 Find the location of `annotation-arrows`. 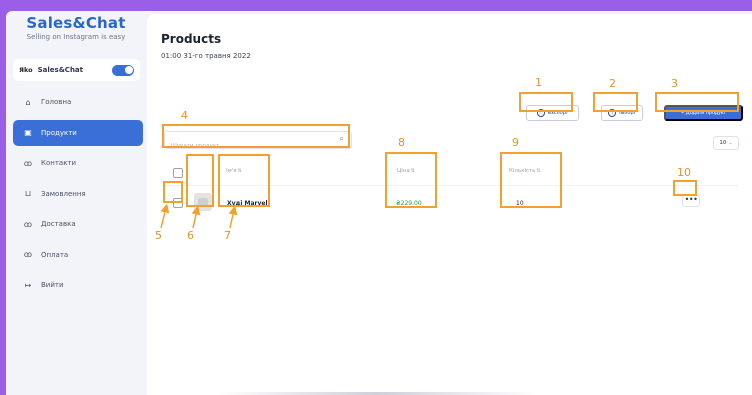

annotation-arrows is located at coordinates (199, 216).